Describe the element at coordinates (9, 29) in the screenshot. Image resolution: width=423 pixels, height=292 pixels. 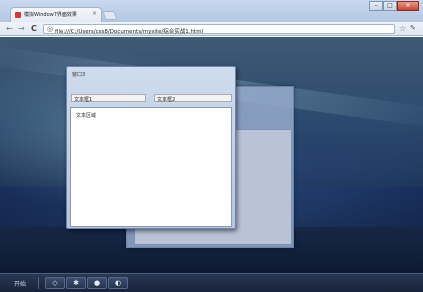
I see `back-icon: ←` at that location.